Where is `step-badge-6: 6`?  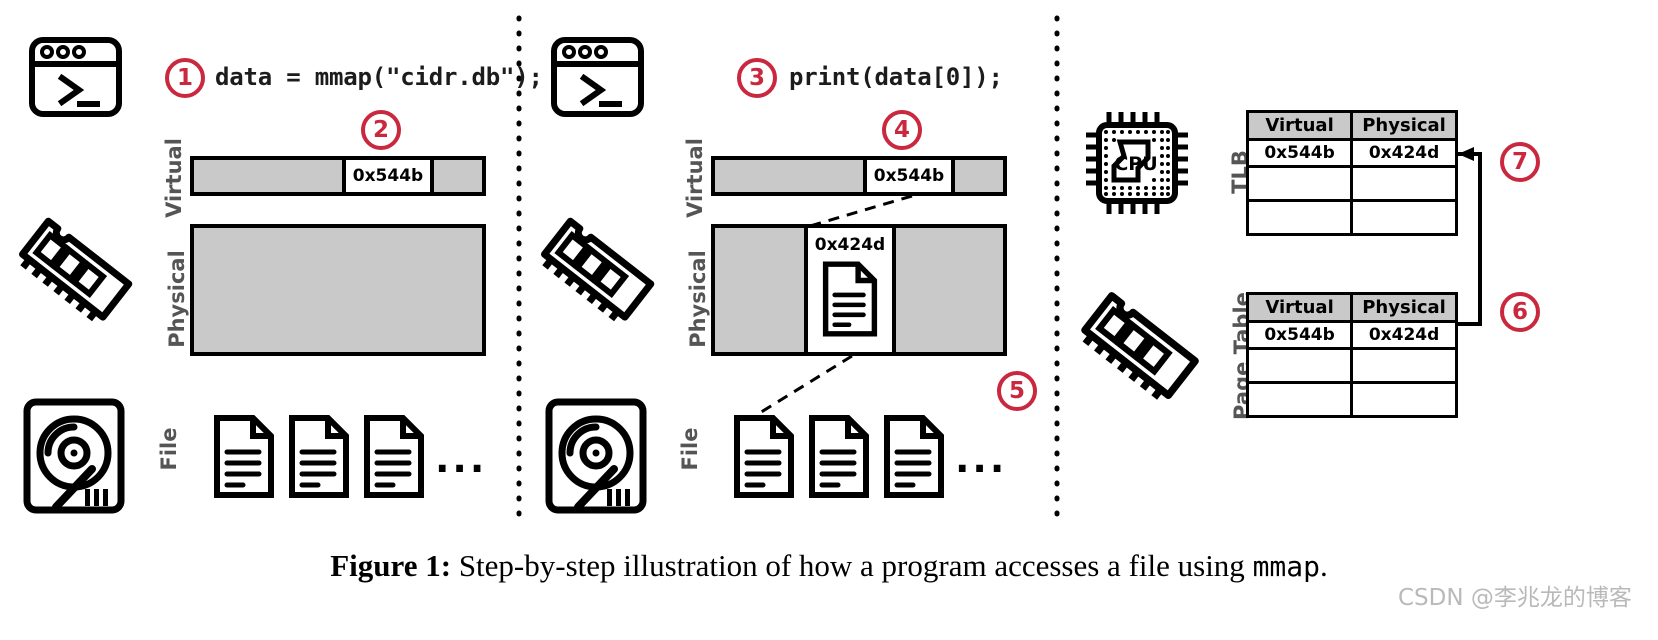 step-badge-6: 6 is located at coordinates (1520, 312).